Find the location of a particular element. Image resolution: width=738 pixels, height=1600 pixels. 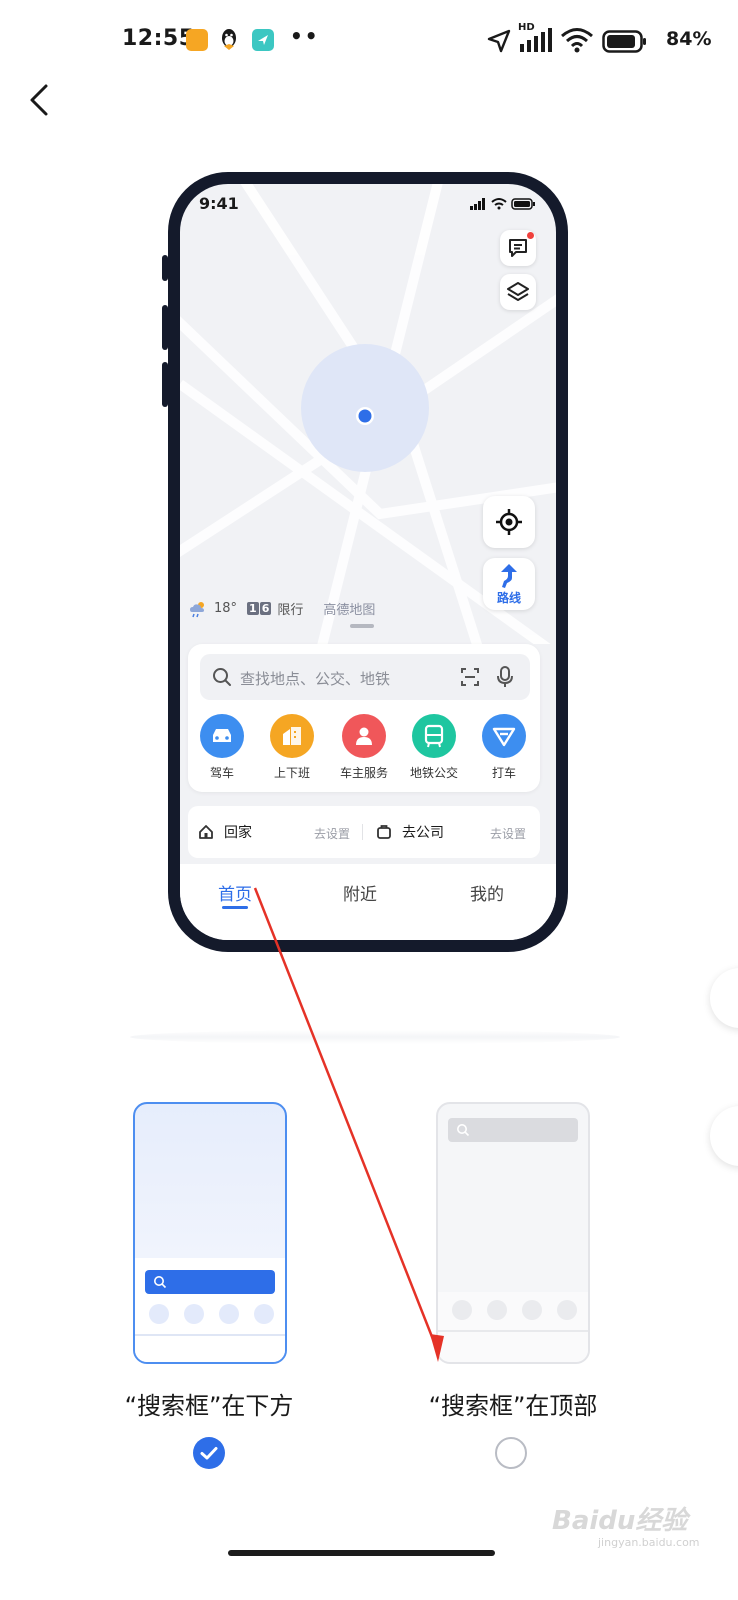

service-taxi: 打车 is located at coordinates (504, 747).